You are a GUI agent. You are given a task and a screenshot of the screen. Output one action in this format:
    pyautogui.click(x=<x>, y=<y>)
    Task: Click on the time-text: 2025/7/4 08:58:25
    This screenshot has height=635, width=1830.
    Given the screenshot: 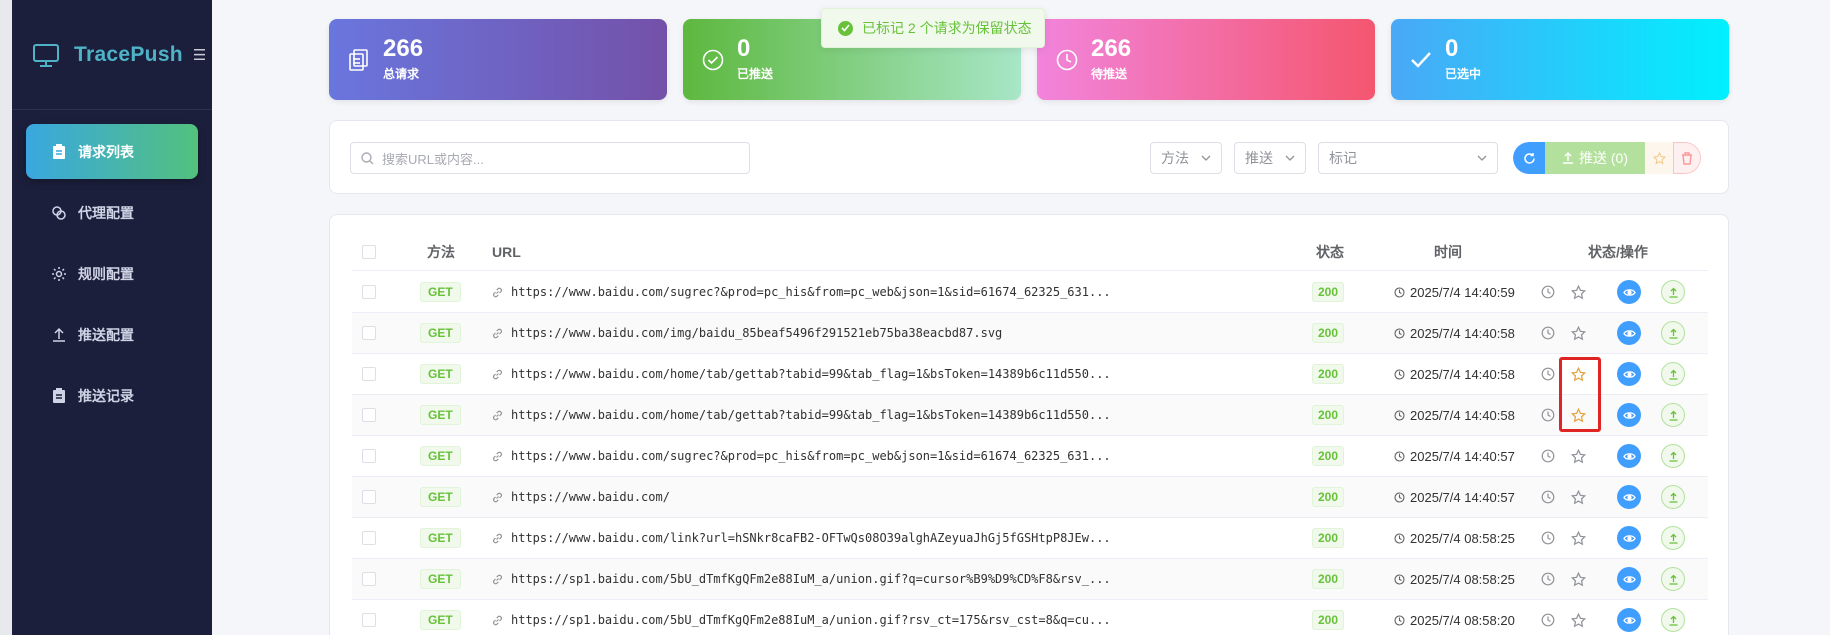 What is the action you would take?
    pyautogui.click(x=1462, y=579)
    